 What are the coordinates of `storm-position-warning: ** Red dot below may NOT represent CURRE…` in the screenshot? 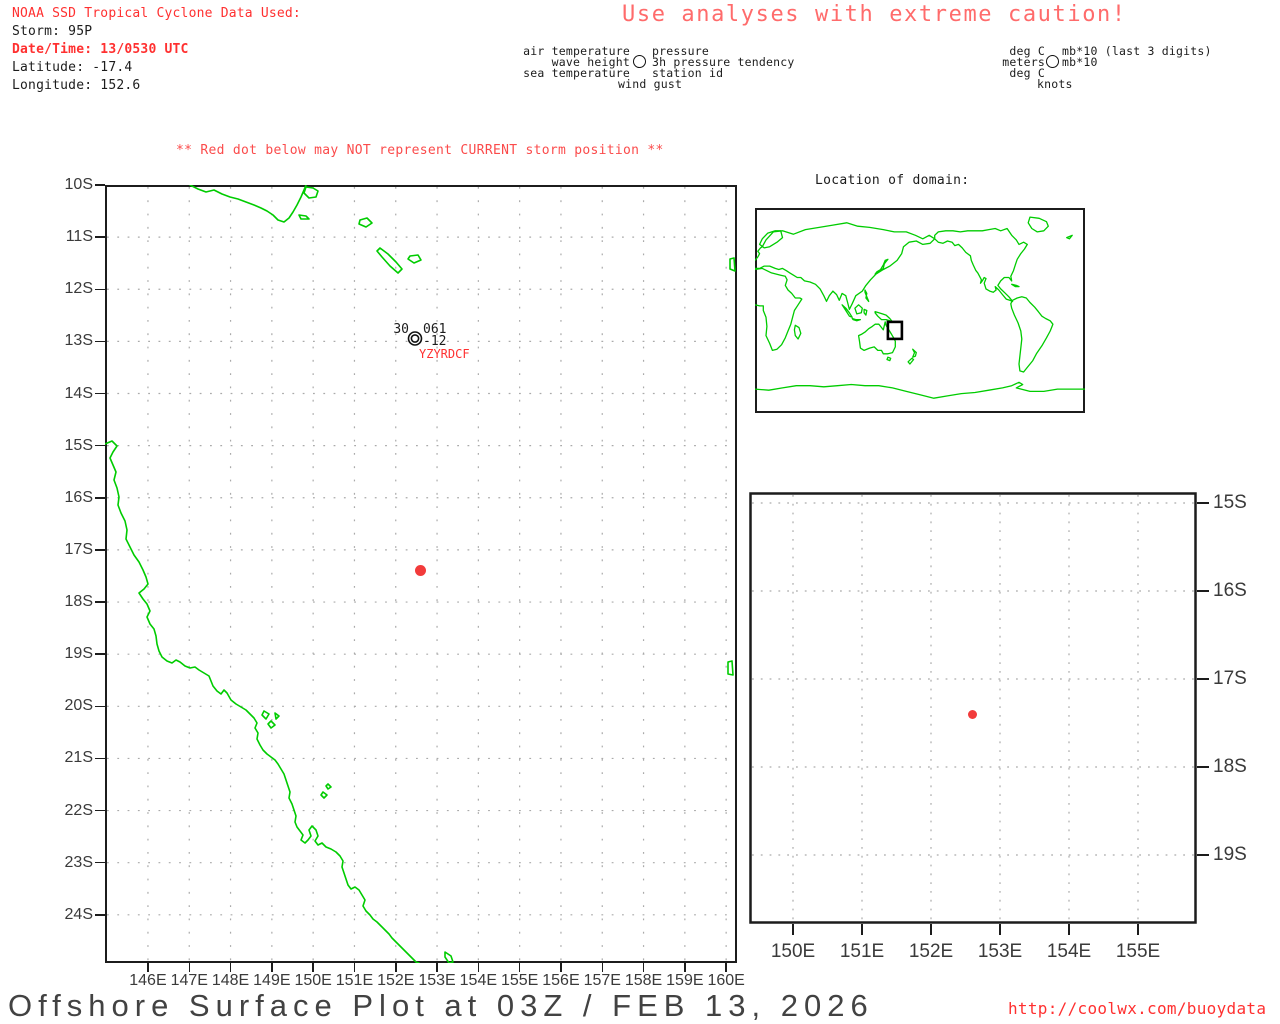 It's located at (420, 150).